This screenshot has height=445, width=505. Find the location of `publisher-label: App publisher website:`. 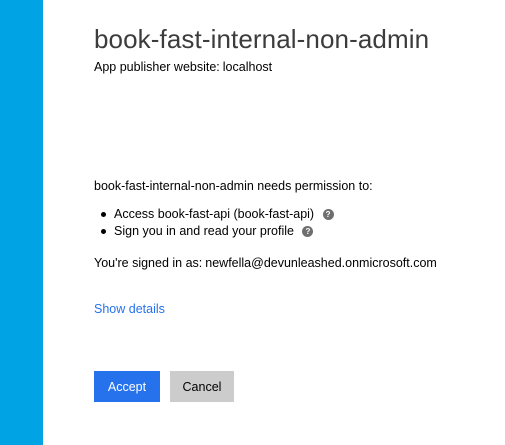

publisher-label: App publisher website: is located at coordinates (157, 67).